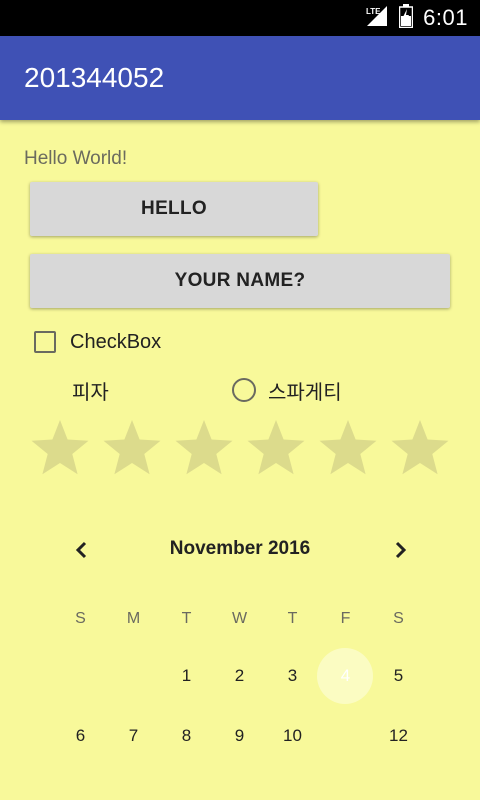 The height and width of the screenshot is (800, 480). Describe the element at coordinates (240, 18) in the screenshot. I see `status-bar: LTE 6:01` at that location.